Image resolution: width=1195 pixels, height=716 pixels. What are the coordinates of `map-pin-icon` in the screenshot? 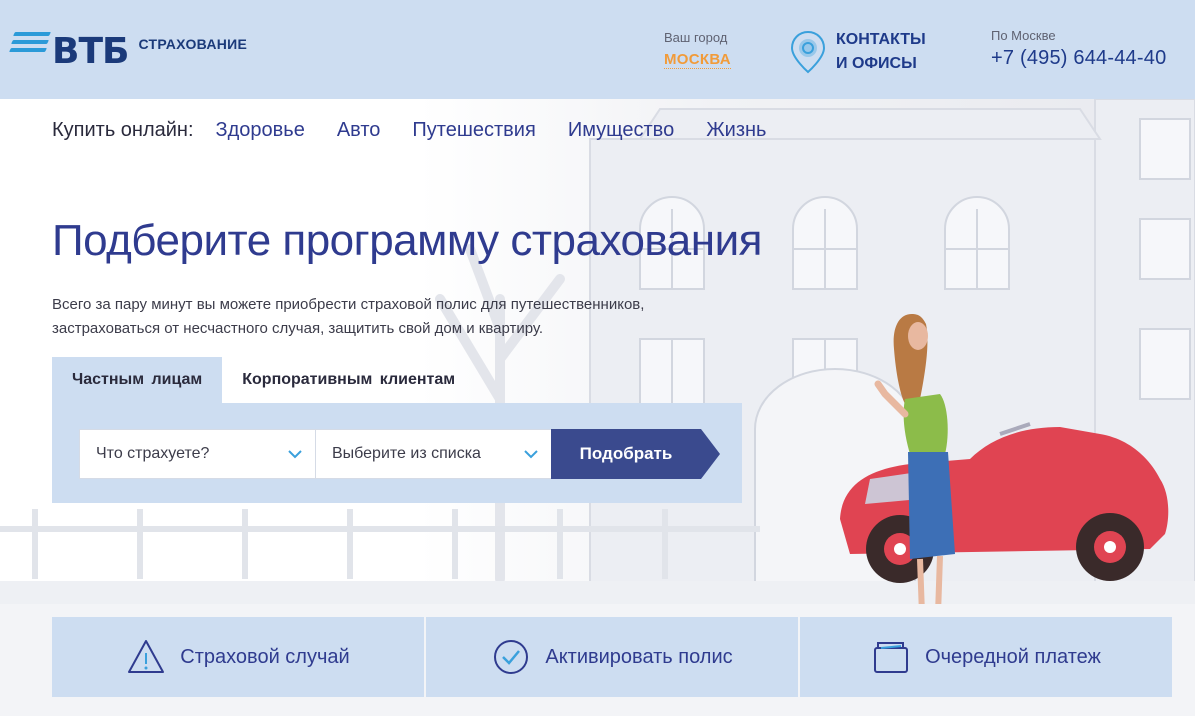 It's located at (808, 52).